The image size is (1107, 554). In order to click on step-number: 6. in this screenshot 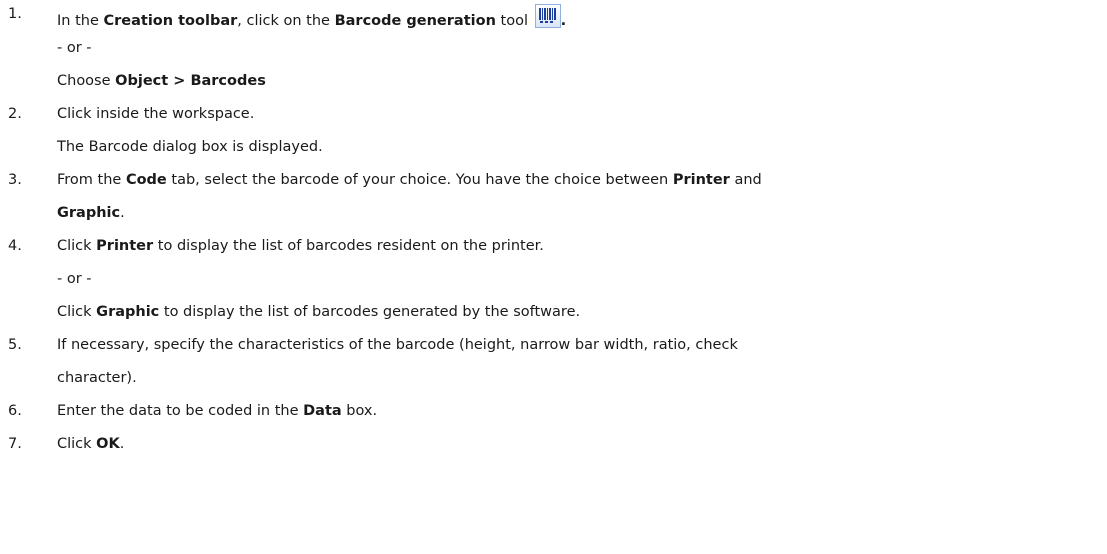, I will do `click(15, 411)`.